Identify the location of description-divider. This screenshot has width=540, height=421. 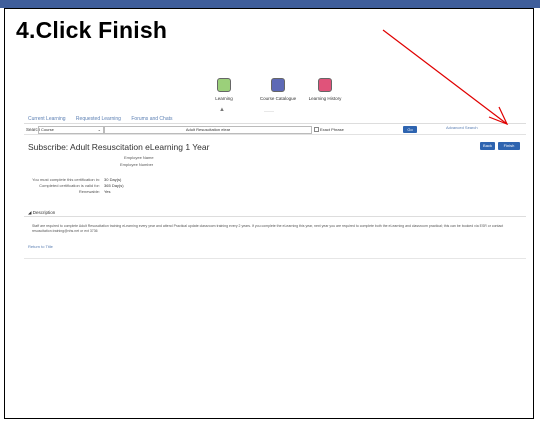
(275, 216).